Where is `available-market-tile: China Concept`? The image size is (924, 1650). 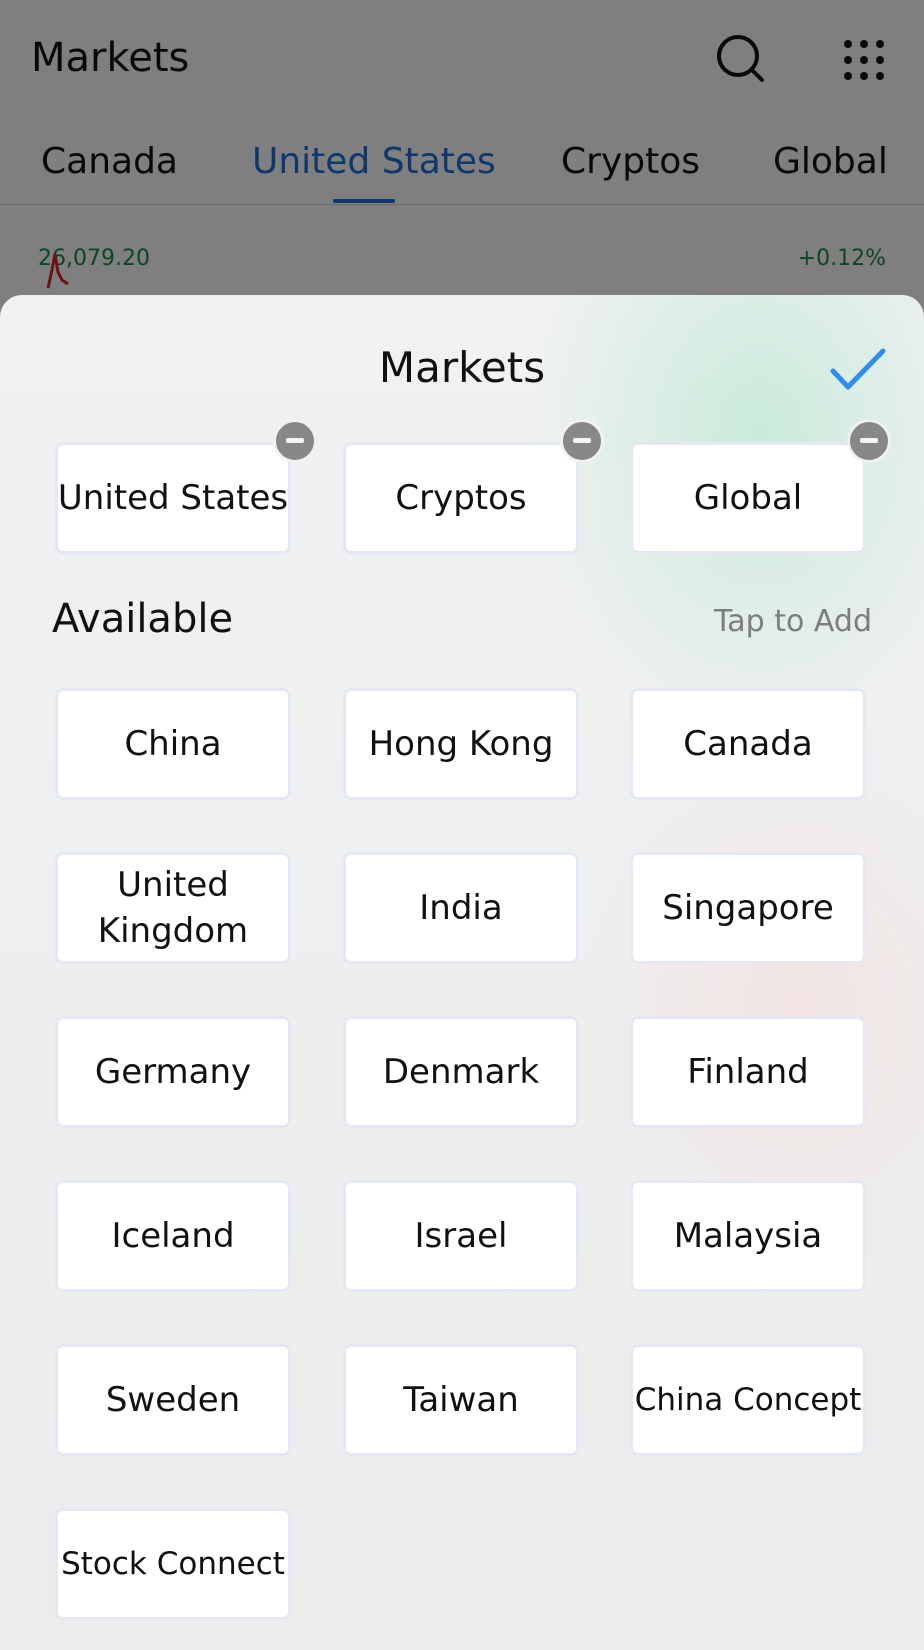 available-market-tile: China Concept is located at coordinates (748, 1400).